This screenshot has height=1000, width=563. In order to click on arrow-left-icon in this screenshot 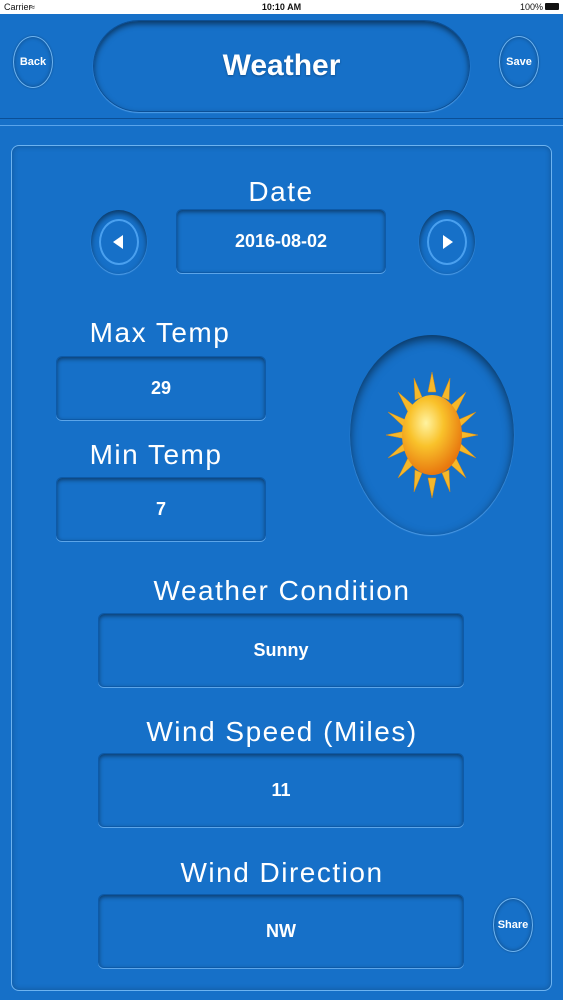, I will do `click(118, 242)`.